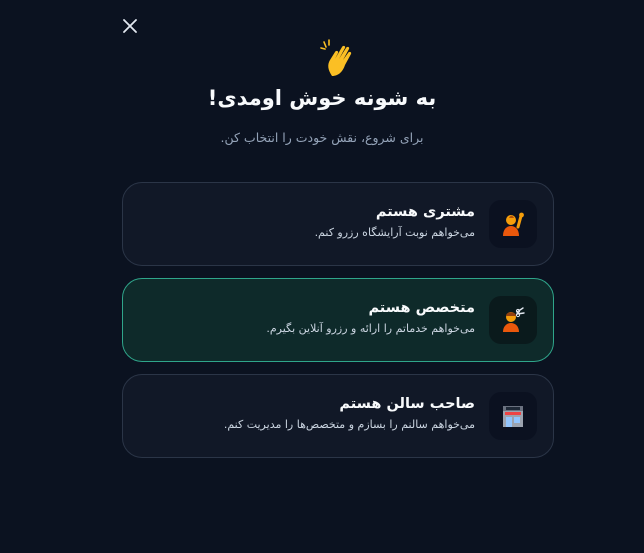 Image resolution: width=644 pixels, height=553 pixels. I want to click on person-raising-hand-icon, so click(513, 224).